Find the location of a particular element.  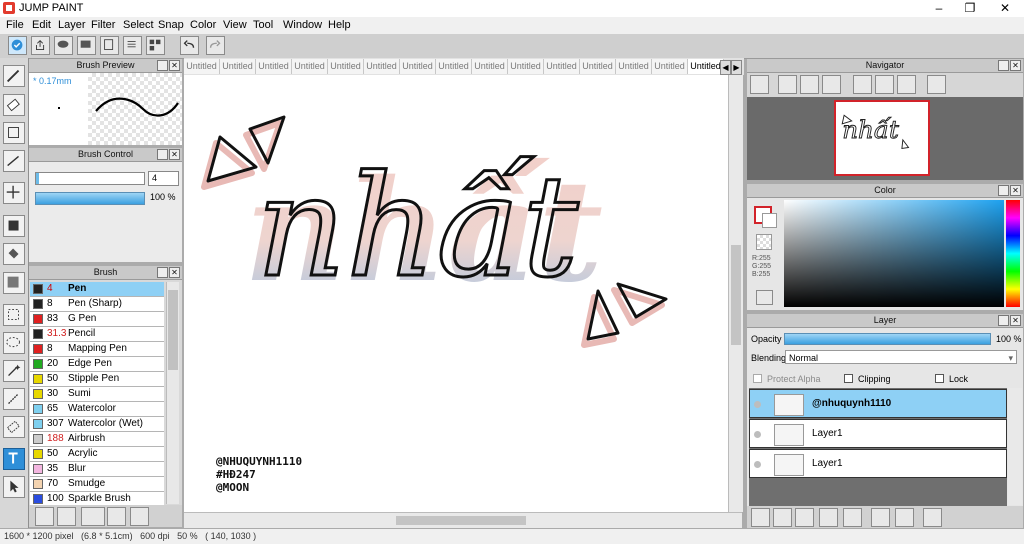

new-color-layer-icon is located at coordinates (782, 517).